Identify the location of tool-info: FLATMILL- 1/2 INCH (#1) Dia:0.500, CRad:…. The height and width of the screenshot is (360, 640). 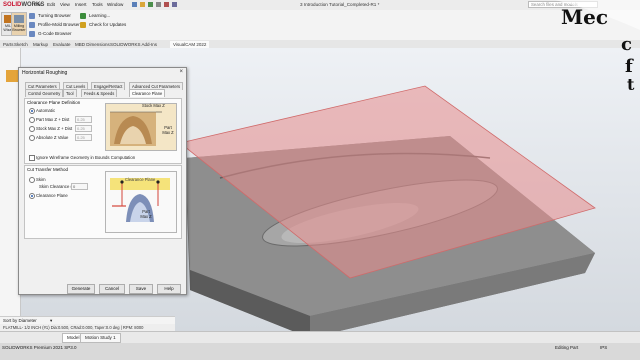
(87, 327).